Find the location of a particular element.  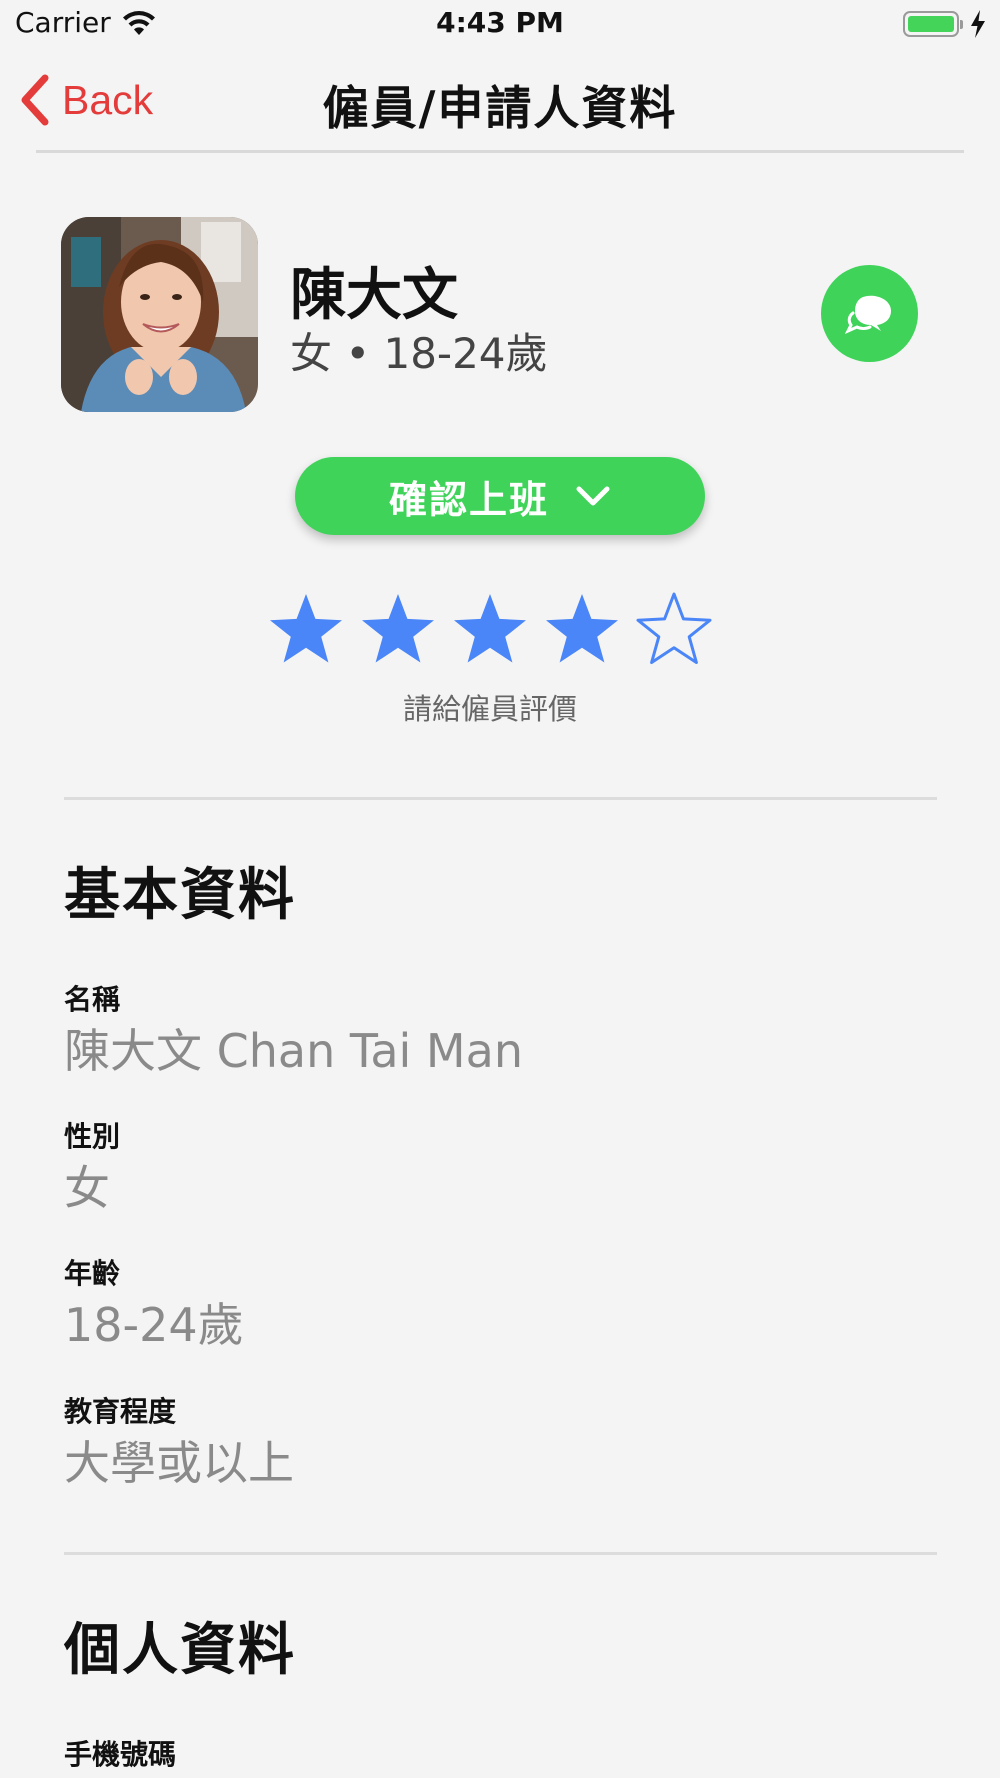

employee-name: 陳大文 is located at coordinates (374, 295).